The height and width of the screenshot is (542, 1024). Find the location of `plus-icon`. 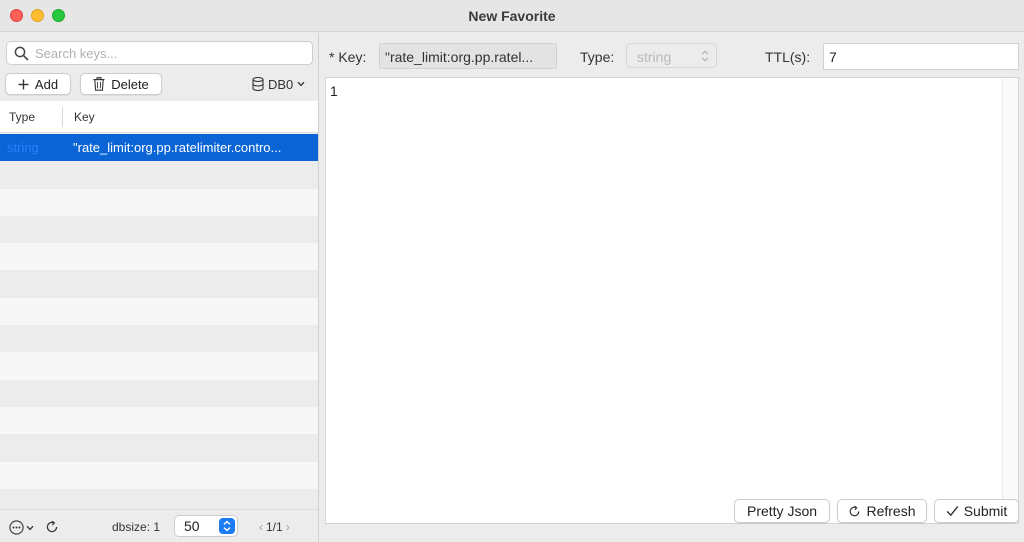

plus-icon is located at coordinates (23, 84).